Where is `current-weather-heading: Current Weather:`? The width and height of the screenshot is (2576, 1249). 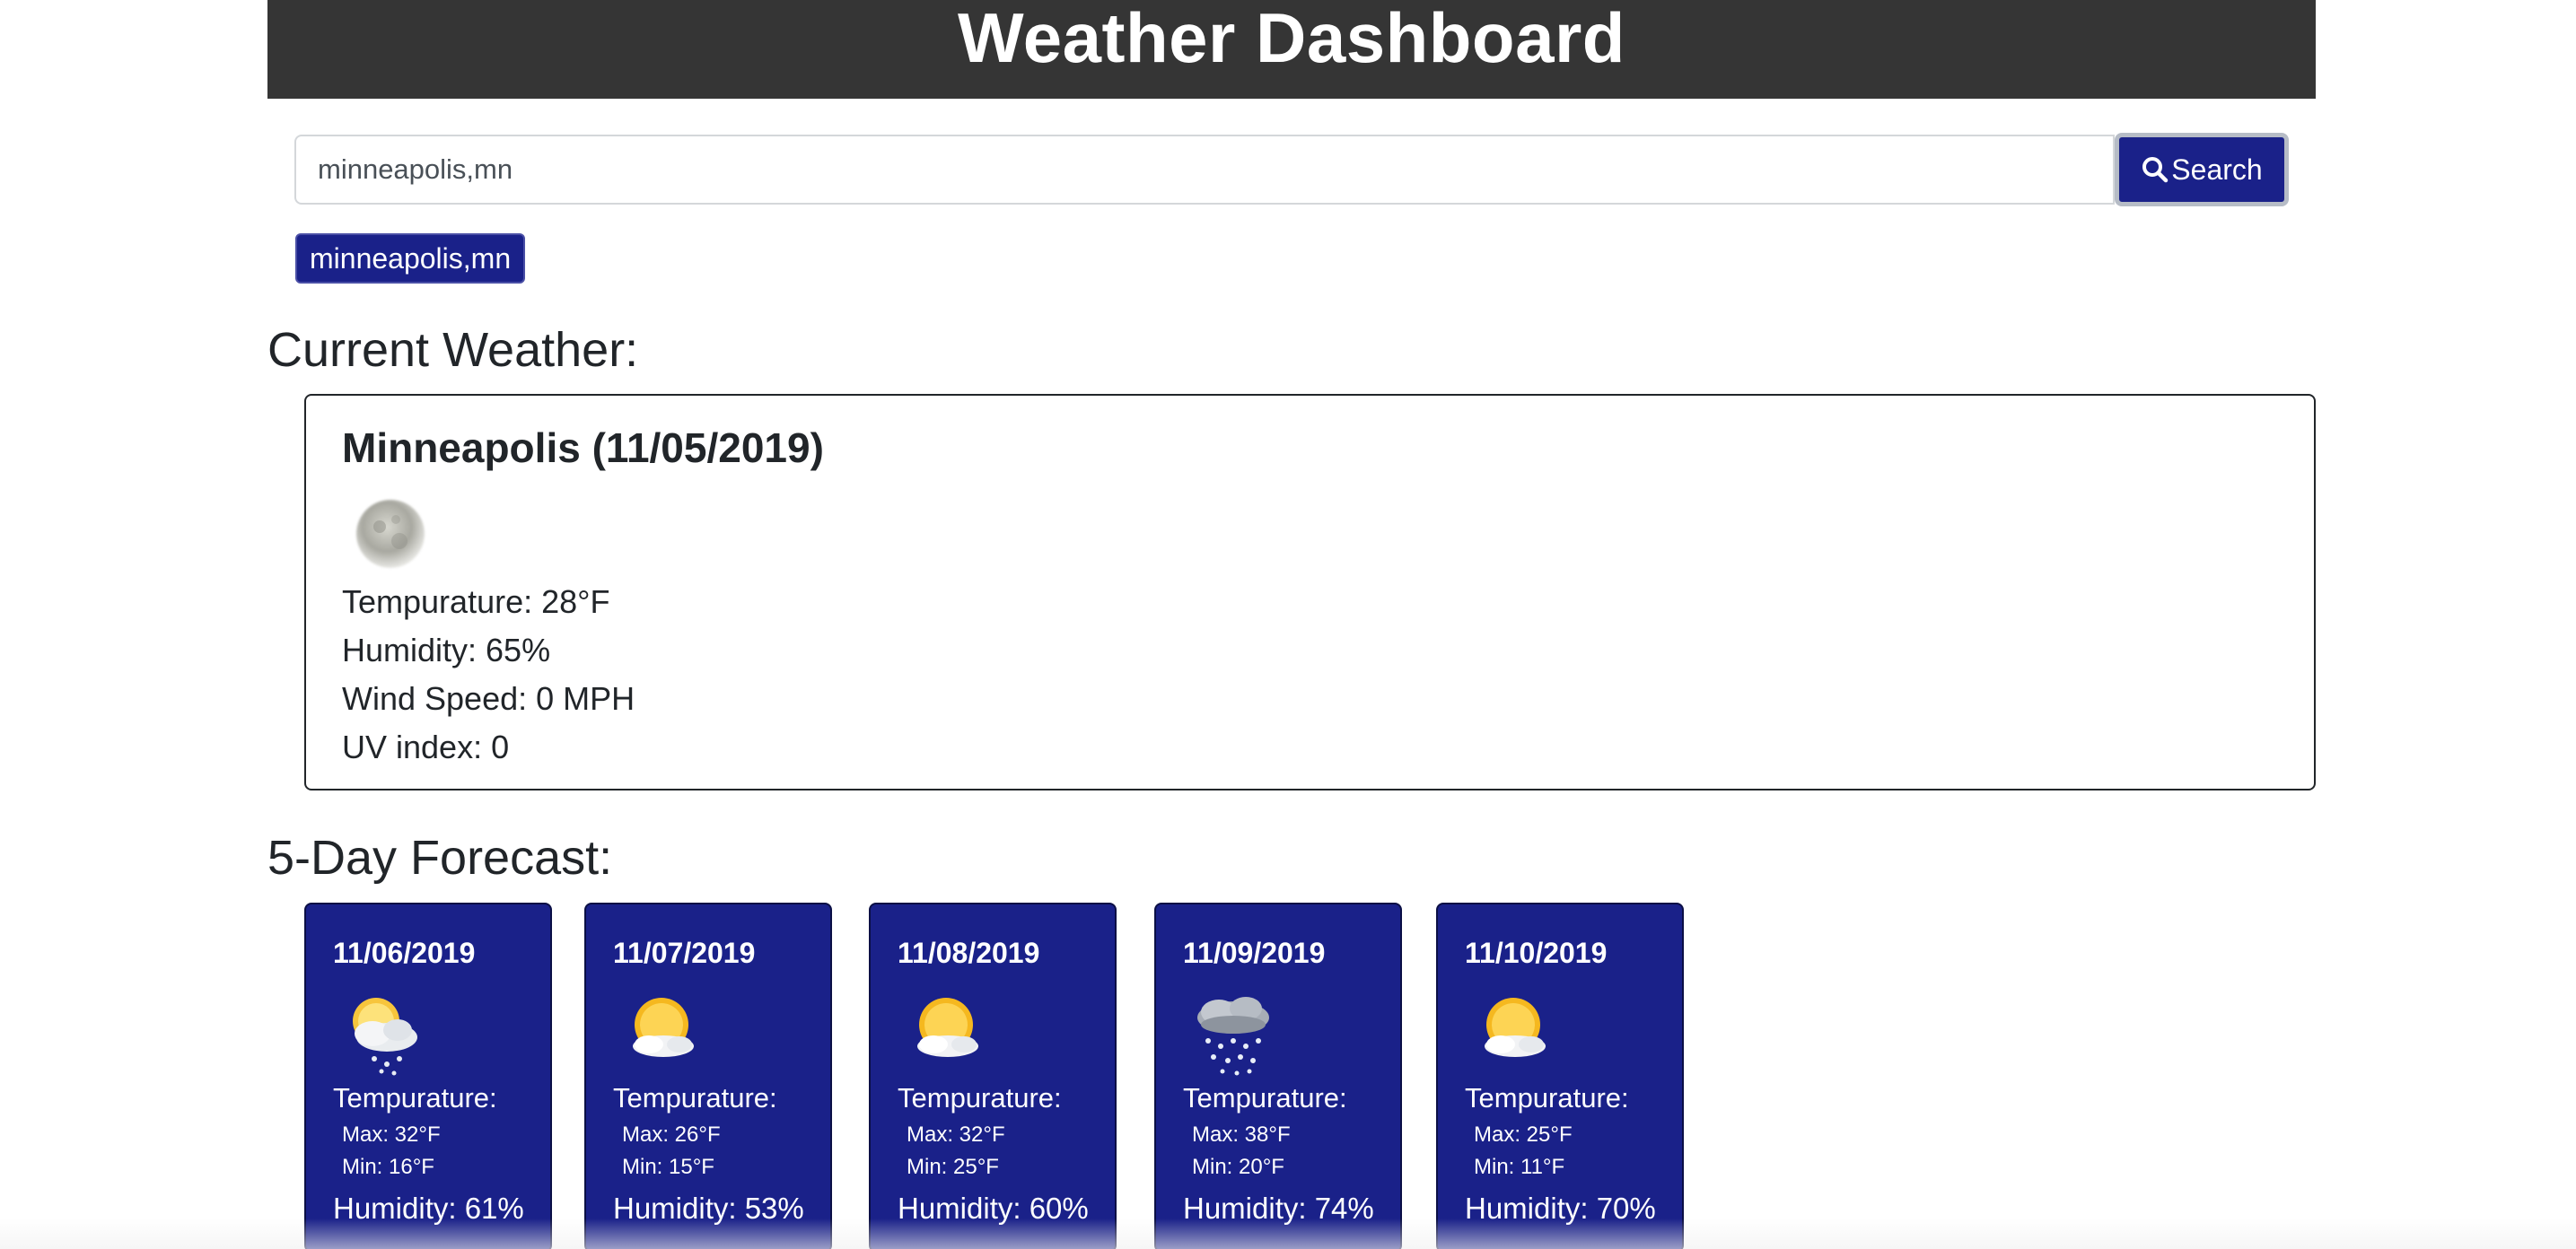
current-weather-heading: Current Weather: is located at coordinates (453, 350).